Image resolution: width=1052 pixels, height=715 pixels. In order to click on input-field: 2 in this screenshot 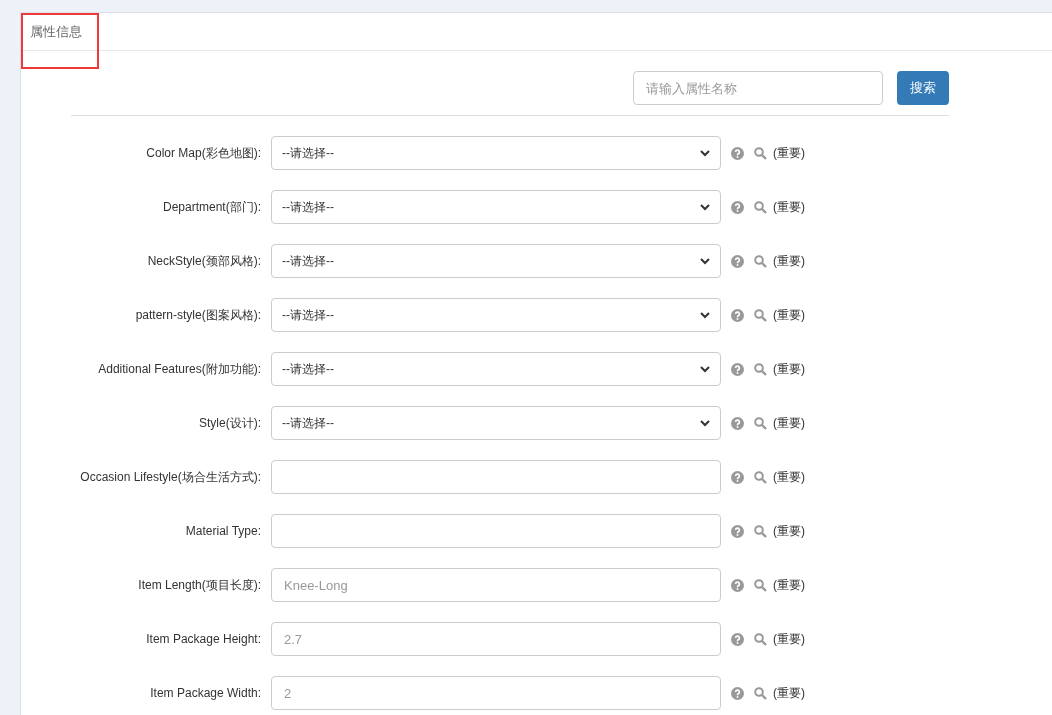, I will do `click(496, 693)`.